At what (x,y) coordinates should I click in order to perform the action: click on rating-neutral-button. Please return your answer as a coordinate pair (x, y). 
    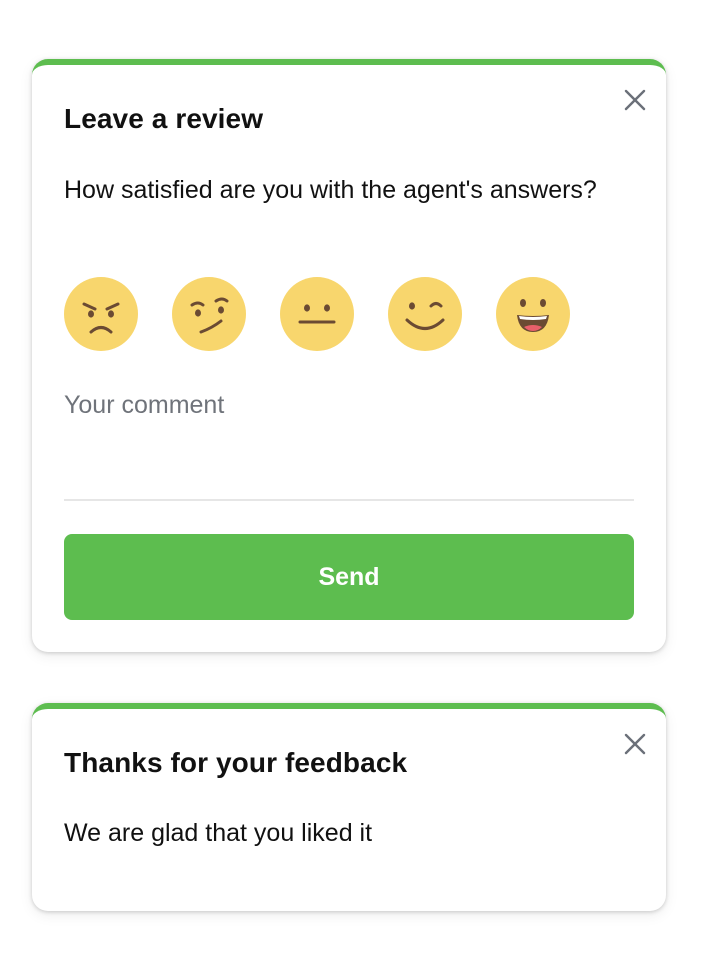
    Looking at the image, I should click on (317, 314).